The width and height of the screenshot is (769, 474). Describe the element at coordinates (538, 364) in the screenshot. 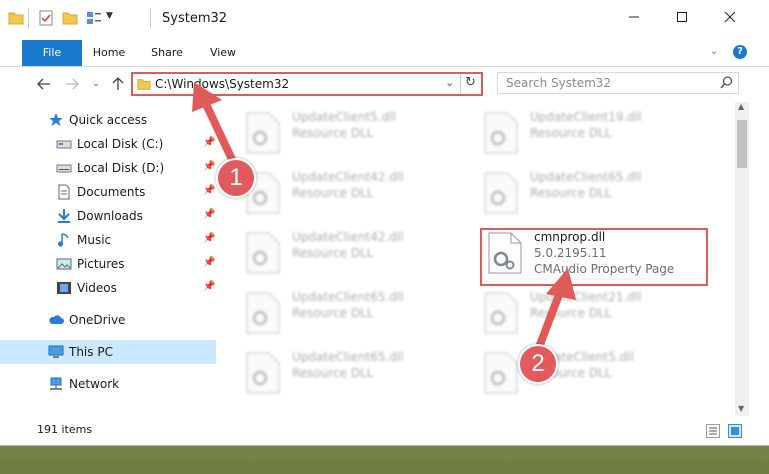

I see `step-badge-2: 2` at that location.